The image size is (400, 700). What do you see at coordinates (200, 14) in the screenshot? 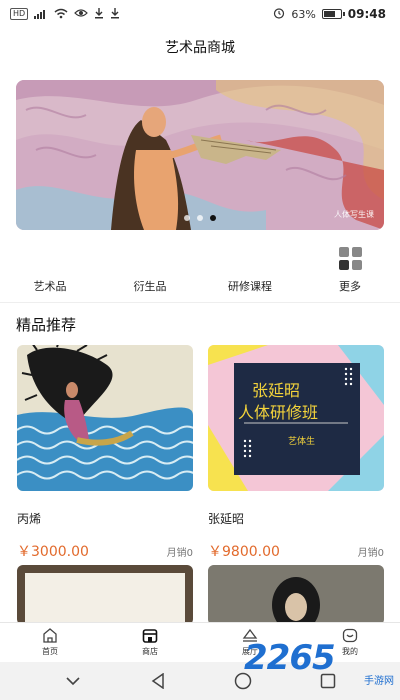
I see `status-bar: HD 63% 09:48` at bounding box center [200, 14].